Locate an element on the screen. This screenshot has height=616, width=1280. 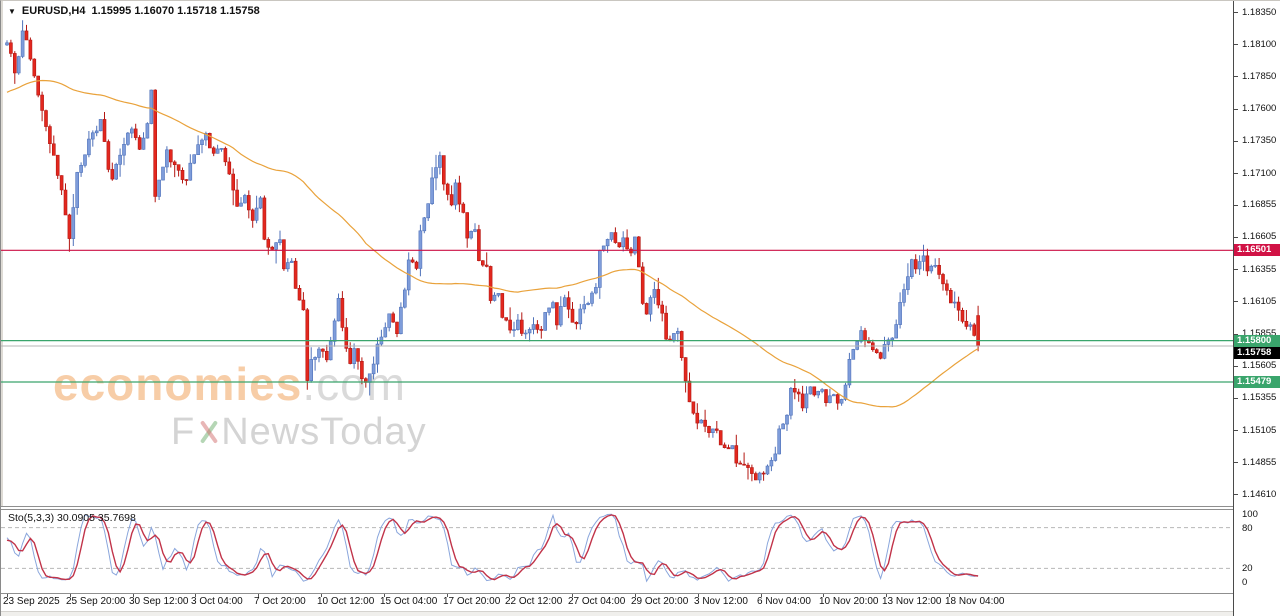
time-tick-label: 27 Oct 04:00 is located at coordinates (597, 601).